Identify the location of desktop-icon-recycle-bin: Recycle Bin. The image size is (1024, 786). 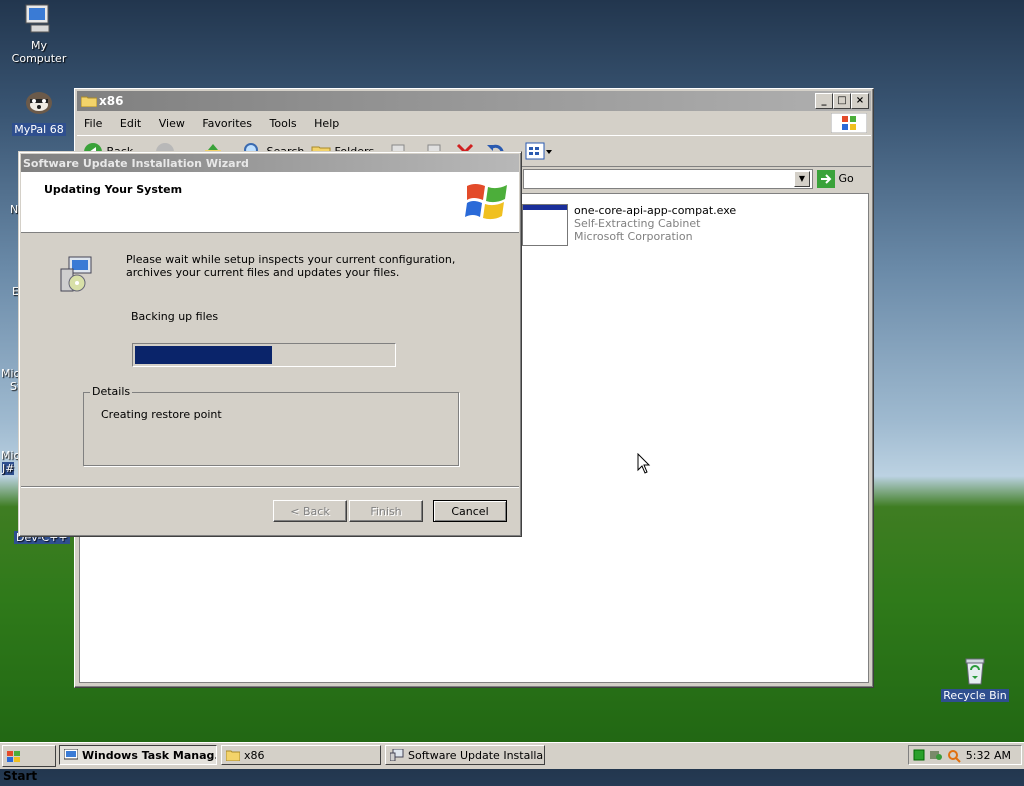
(975, 679).